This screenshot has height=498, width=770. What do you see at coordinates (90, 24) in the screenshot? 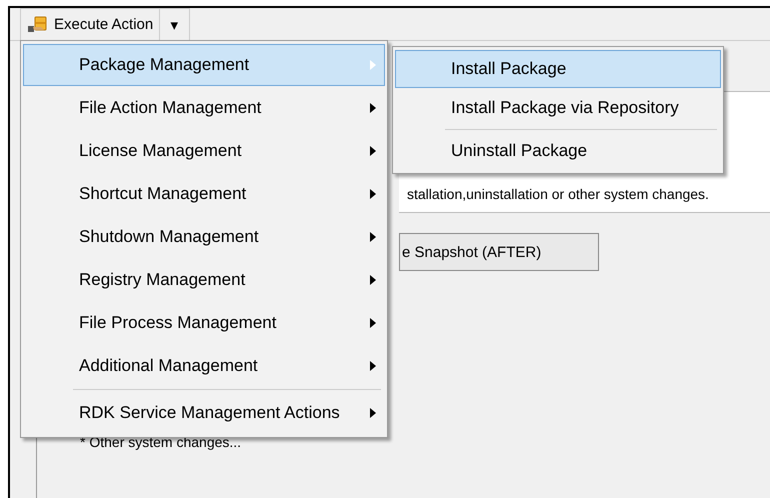
I see `execute-action-button: Execute Action` at bounding box center [90, 24].